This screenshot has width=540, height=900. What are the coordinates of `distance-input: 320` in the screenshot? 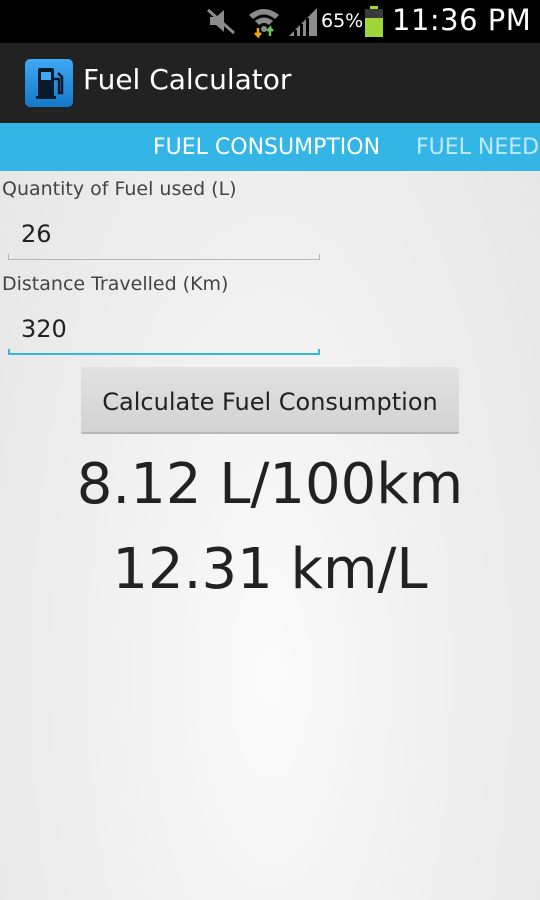 It's located at (164, 330).